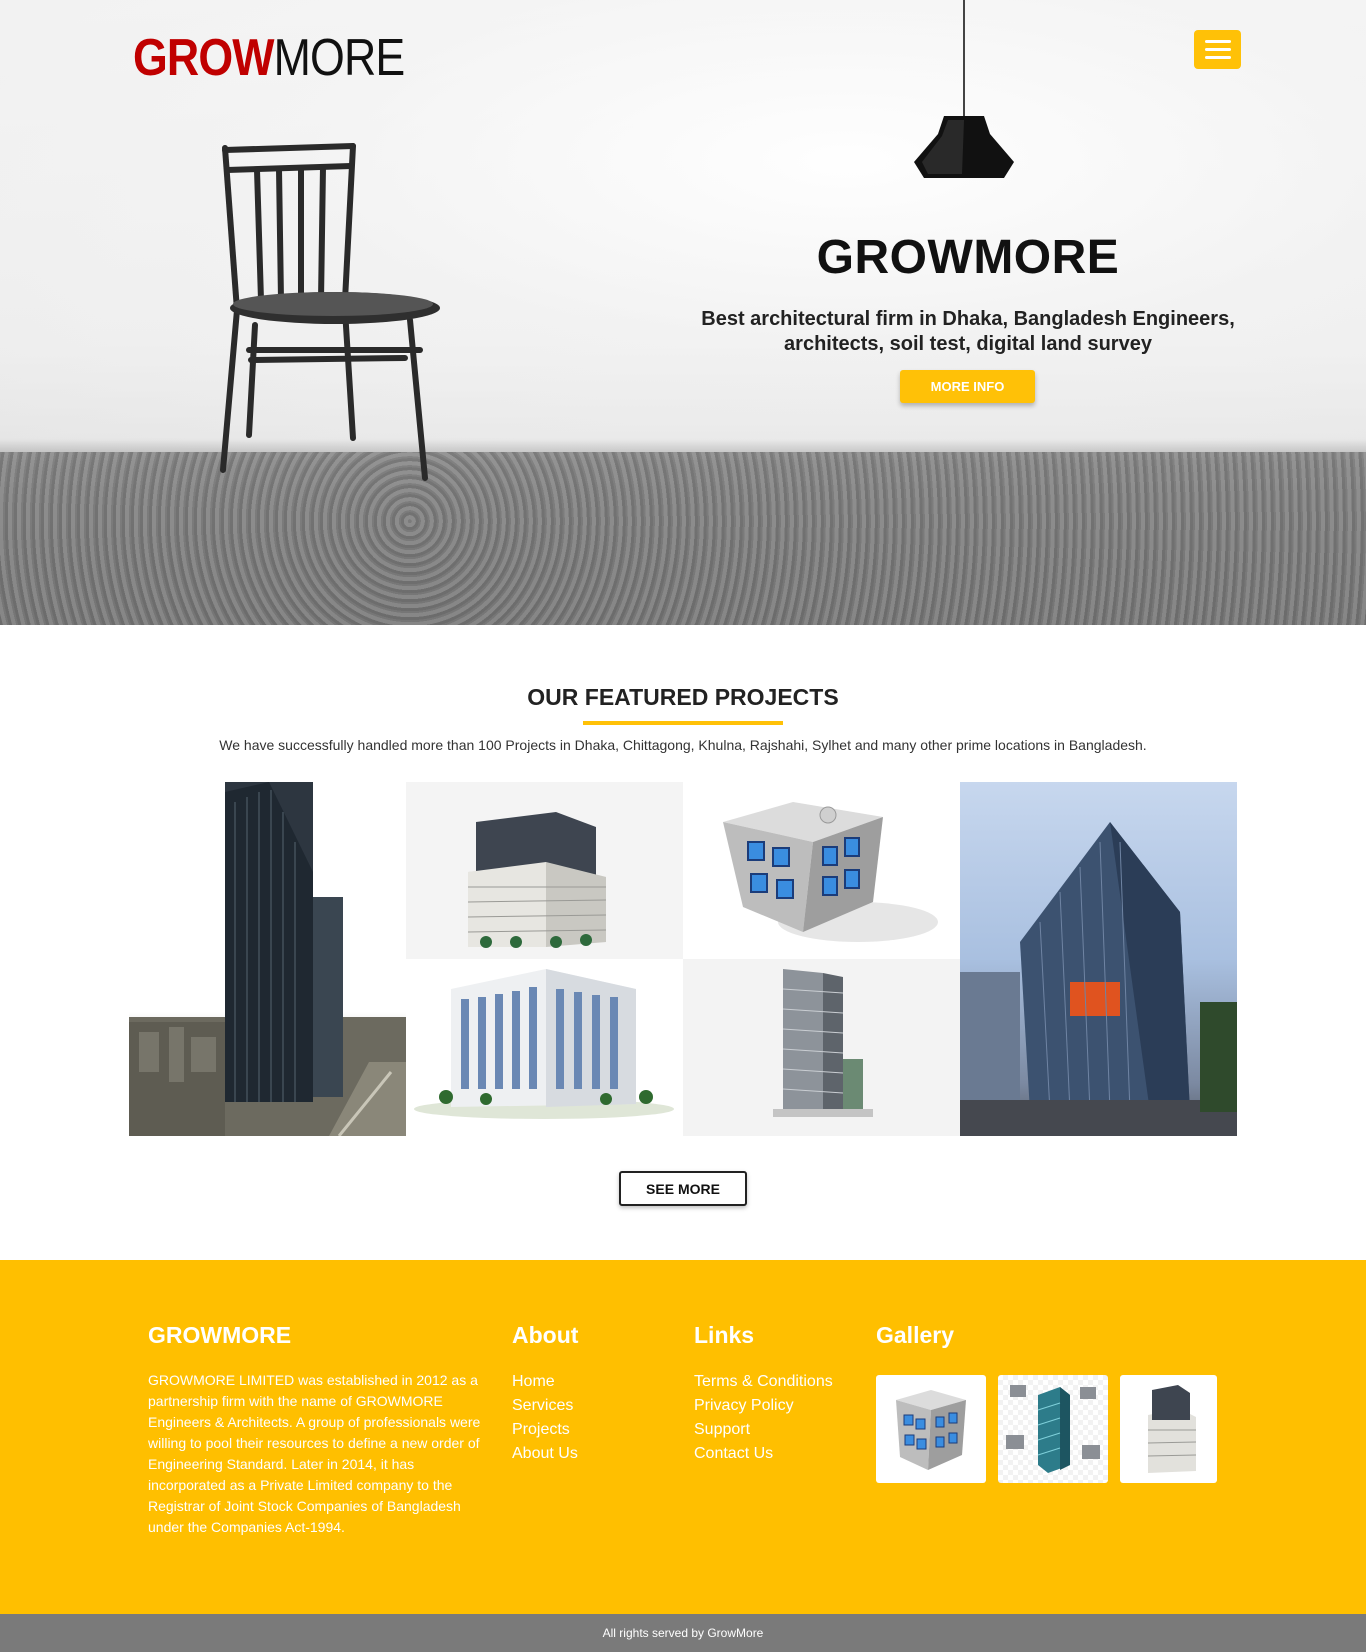  Describe the element at coordinates (964, 147) in the screenshot. I see `pendant-lamp-image` at that location.